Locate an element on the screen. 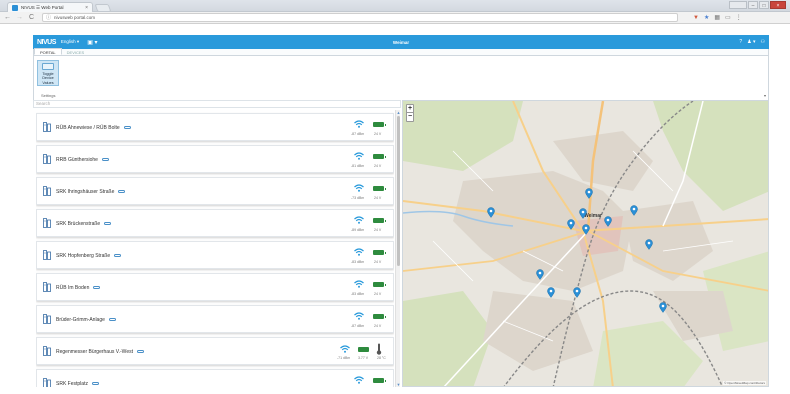  zoom-in-button: + is located at coordinates (410, 109).